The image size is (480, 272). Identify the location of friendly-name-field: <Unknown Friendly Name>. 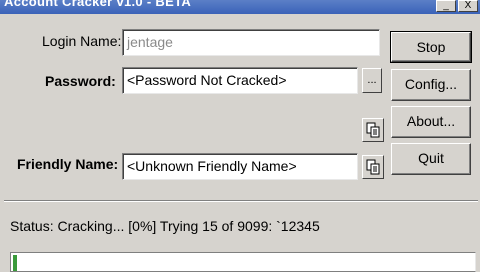
(240, 166).